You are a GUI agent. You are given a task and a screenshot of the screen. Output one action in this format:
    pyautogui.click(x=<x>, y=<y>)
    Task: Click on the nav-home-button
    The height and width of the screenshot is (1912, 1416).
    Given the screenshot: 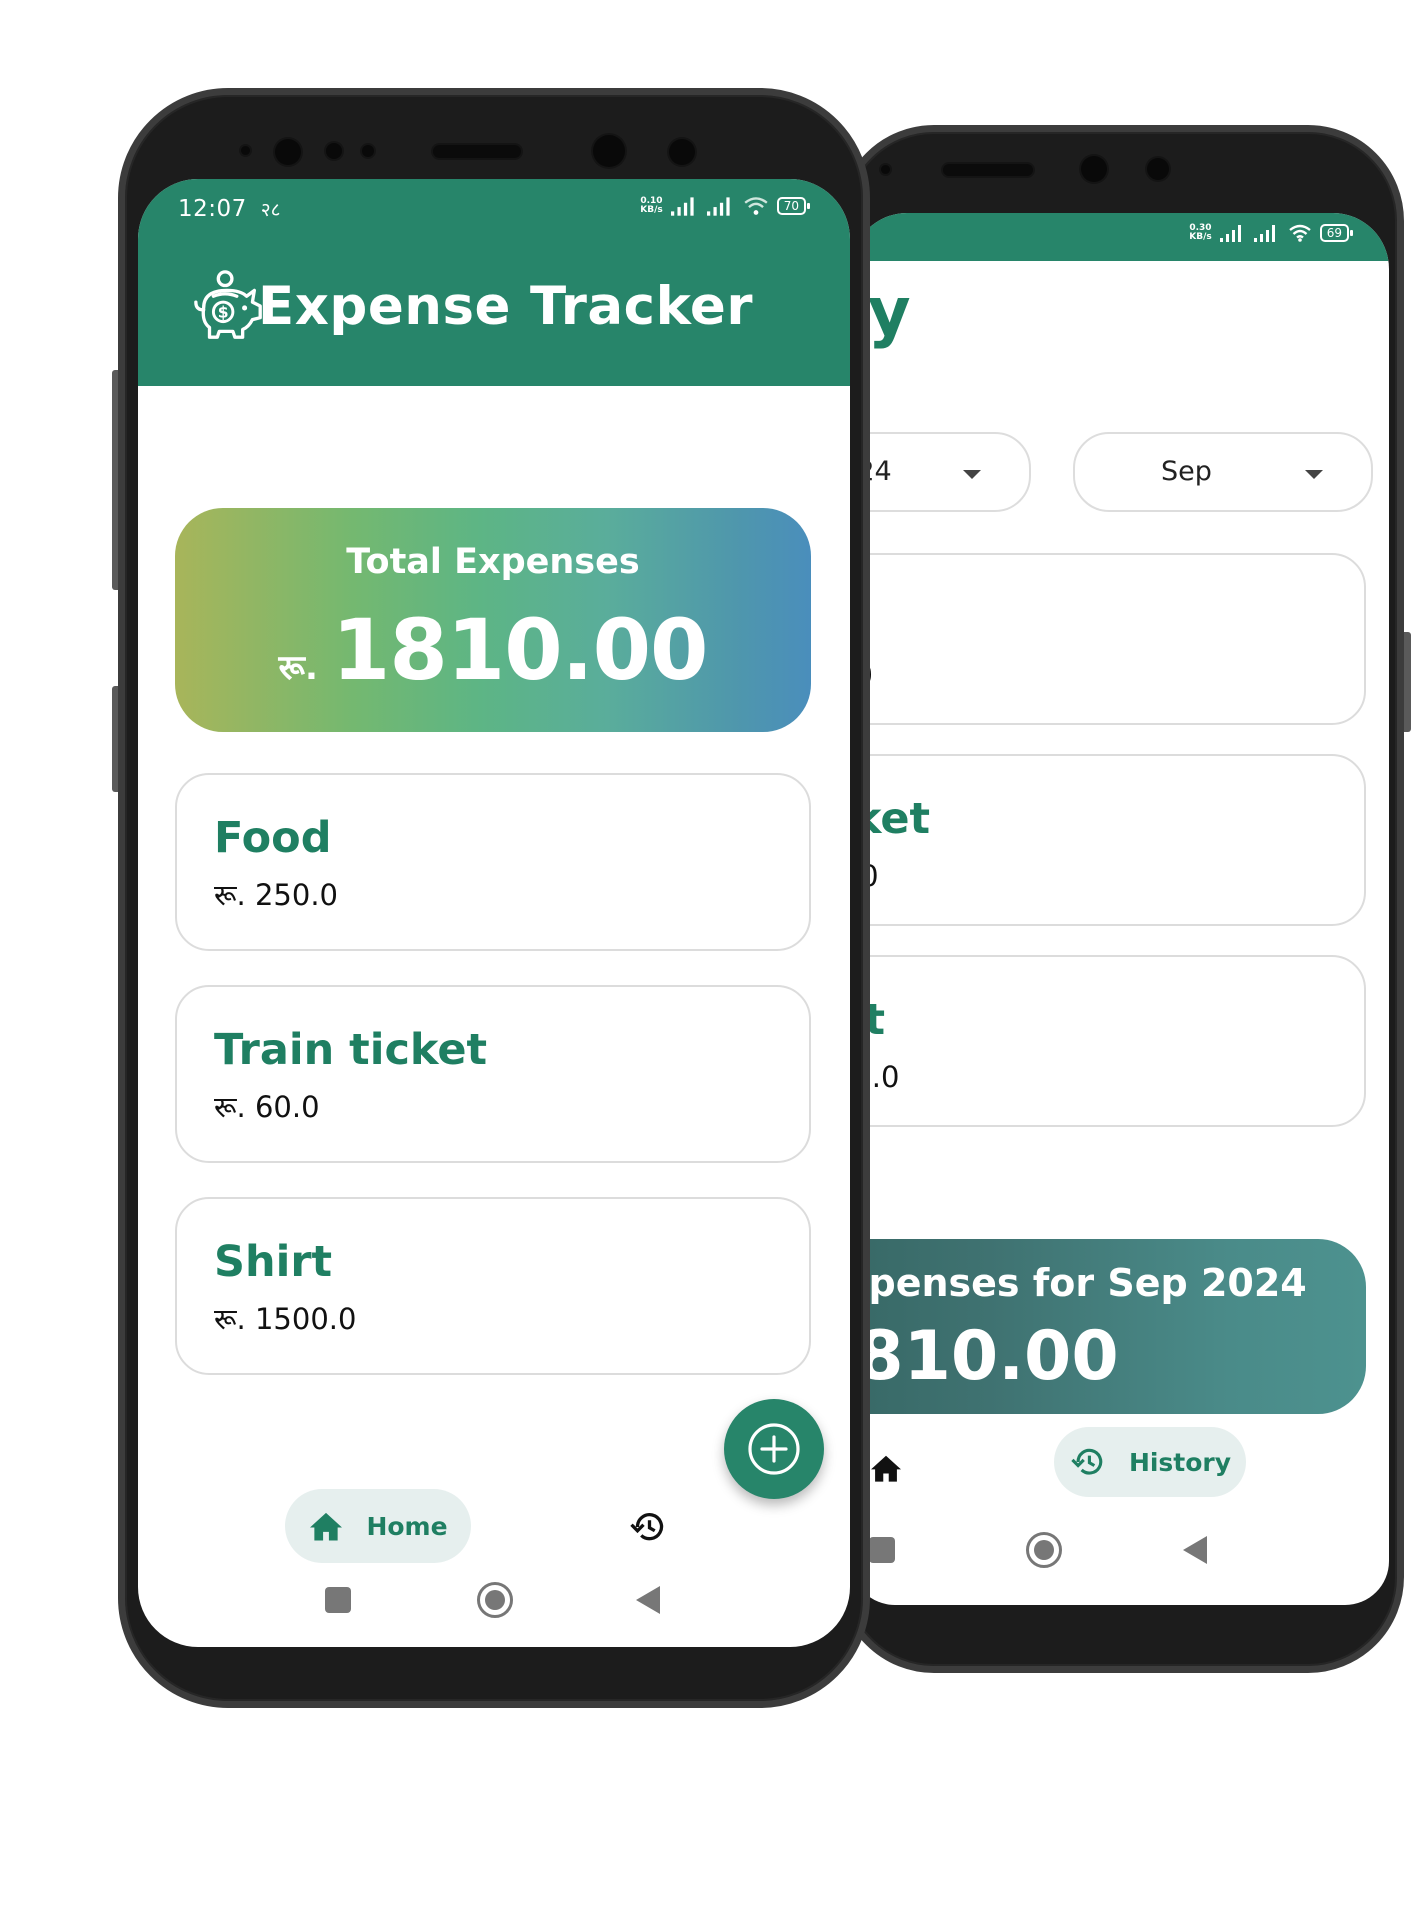 What is the action you would take?
    pyautogui.click(x=886, y=1468)
    